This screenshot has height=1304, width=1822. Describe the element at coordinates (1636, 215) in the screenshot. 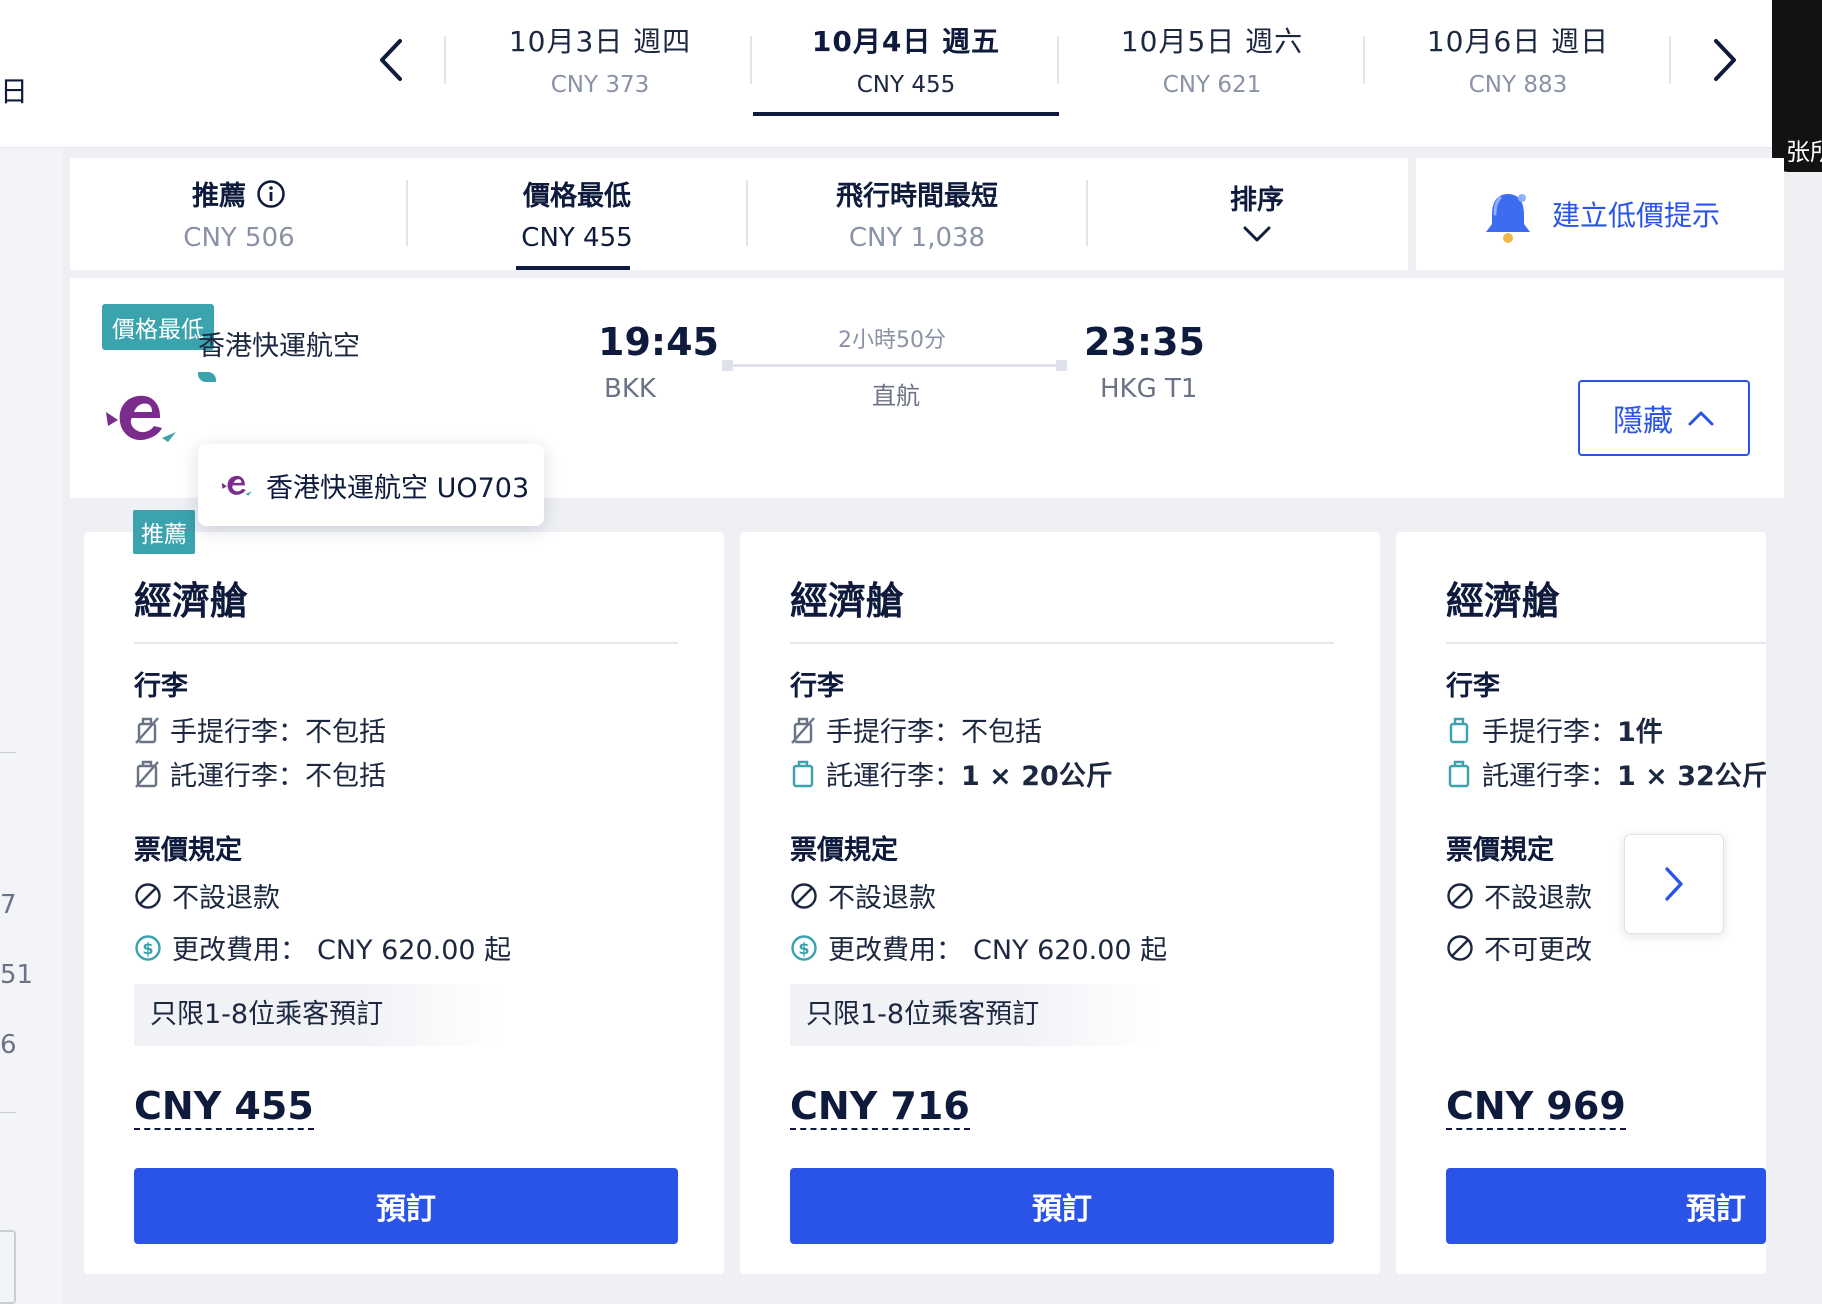

I see `price-alert-label: 建立低價提示` at that location.